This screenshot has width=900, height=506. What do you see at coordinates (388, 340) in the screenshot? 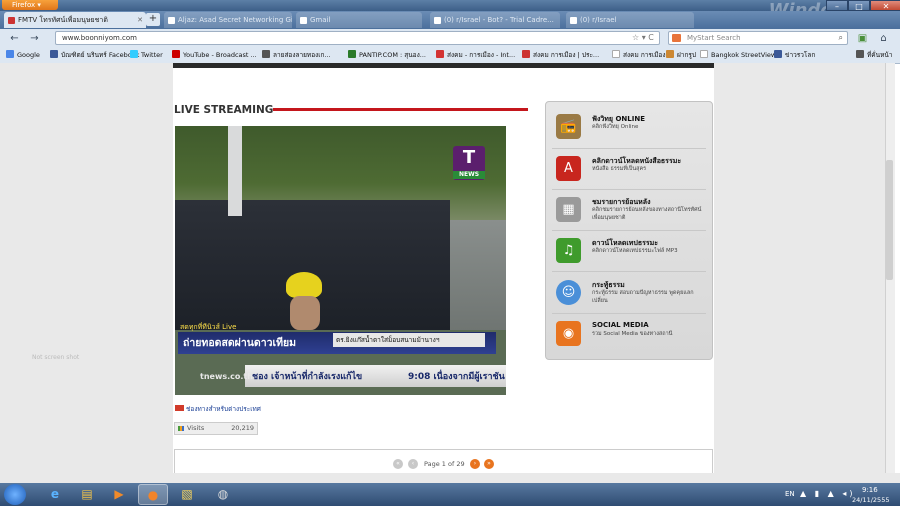
I see `video-caption-sub: ตร.ยิงแก๊สน้ำตาใส่ม็อบสนามม้านางฯ` at bounding box center [388, 340].